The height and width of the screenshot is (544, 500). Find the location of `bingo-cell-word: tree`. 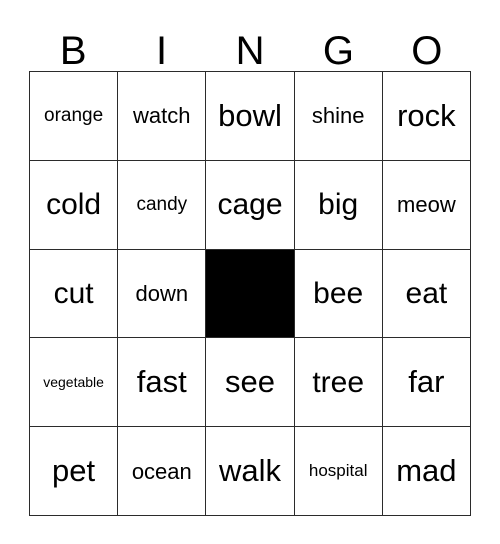

bingo-cell-word: tree is located at coordinates (338, 382).